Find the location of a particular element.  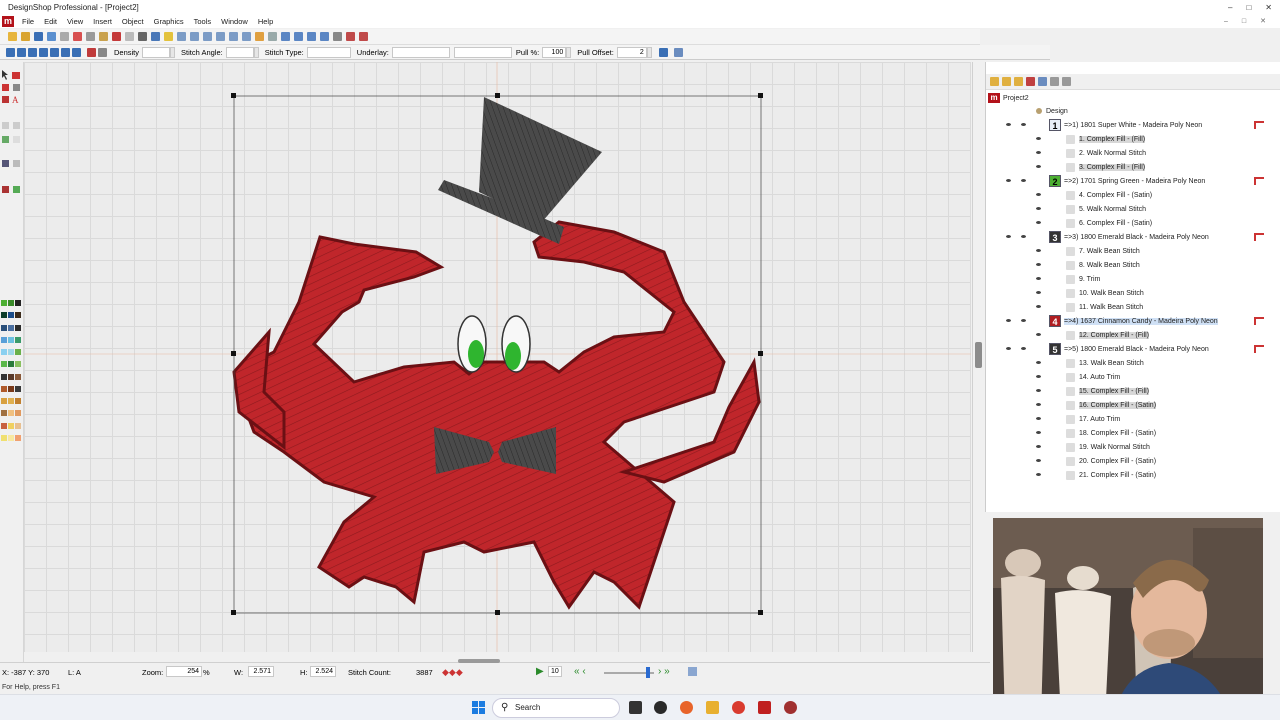

tree-object-row: 9. Trim is located at coordinates (1101, 279).